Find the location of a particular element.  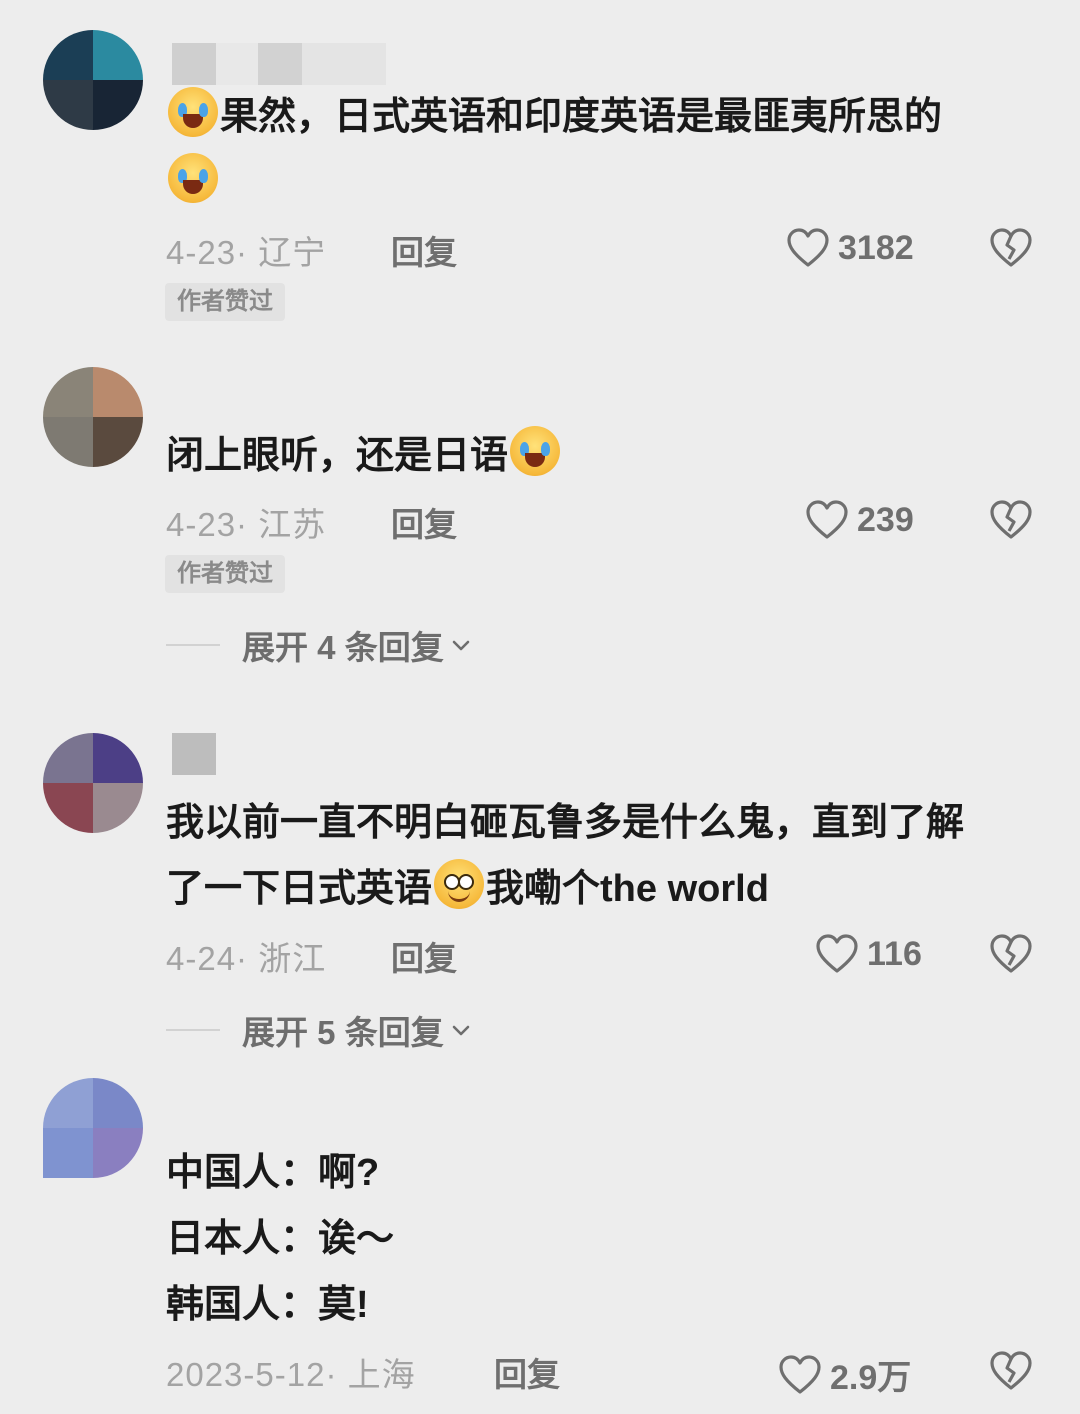

like-button: 116 is located at coordinates (868, 954).